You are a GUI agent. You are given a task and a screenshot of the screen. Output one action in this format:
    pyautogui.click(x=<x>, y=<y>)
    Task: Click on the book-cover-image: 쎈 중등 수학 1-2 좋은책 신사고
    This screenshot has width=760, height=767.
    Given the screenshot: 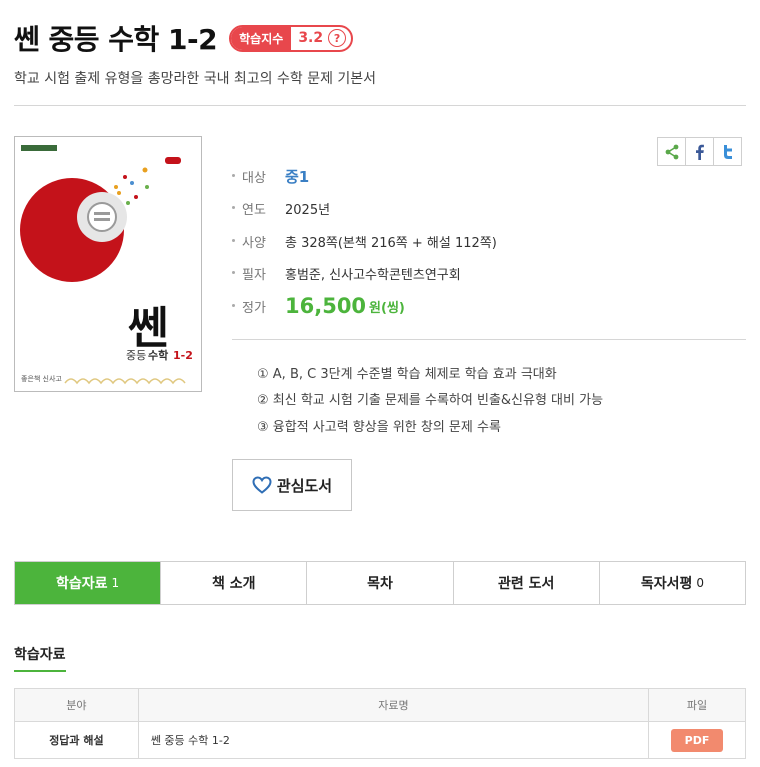 What is the action you would take?
    pyautogui.click(x=108, y=264)
    